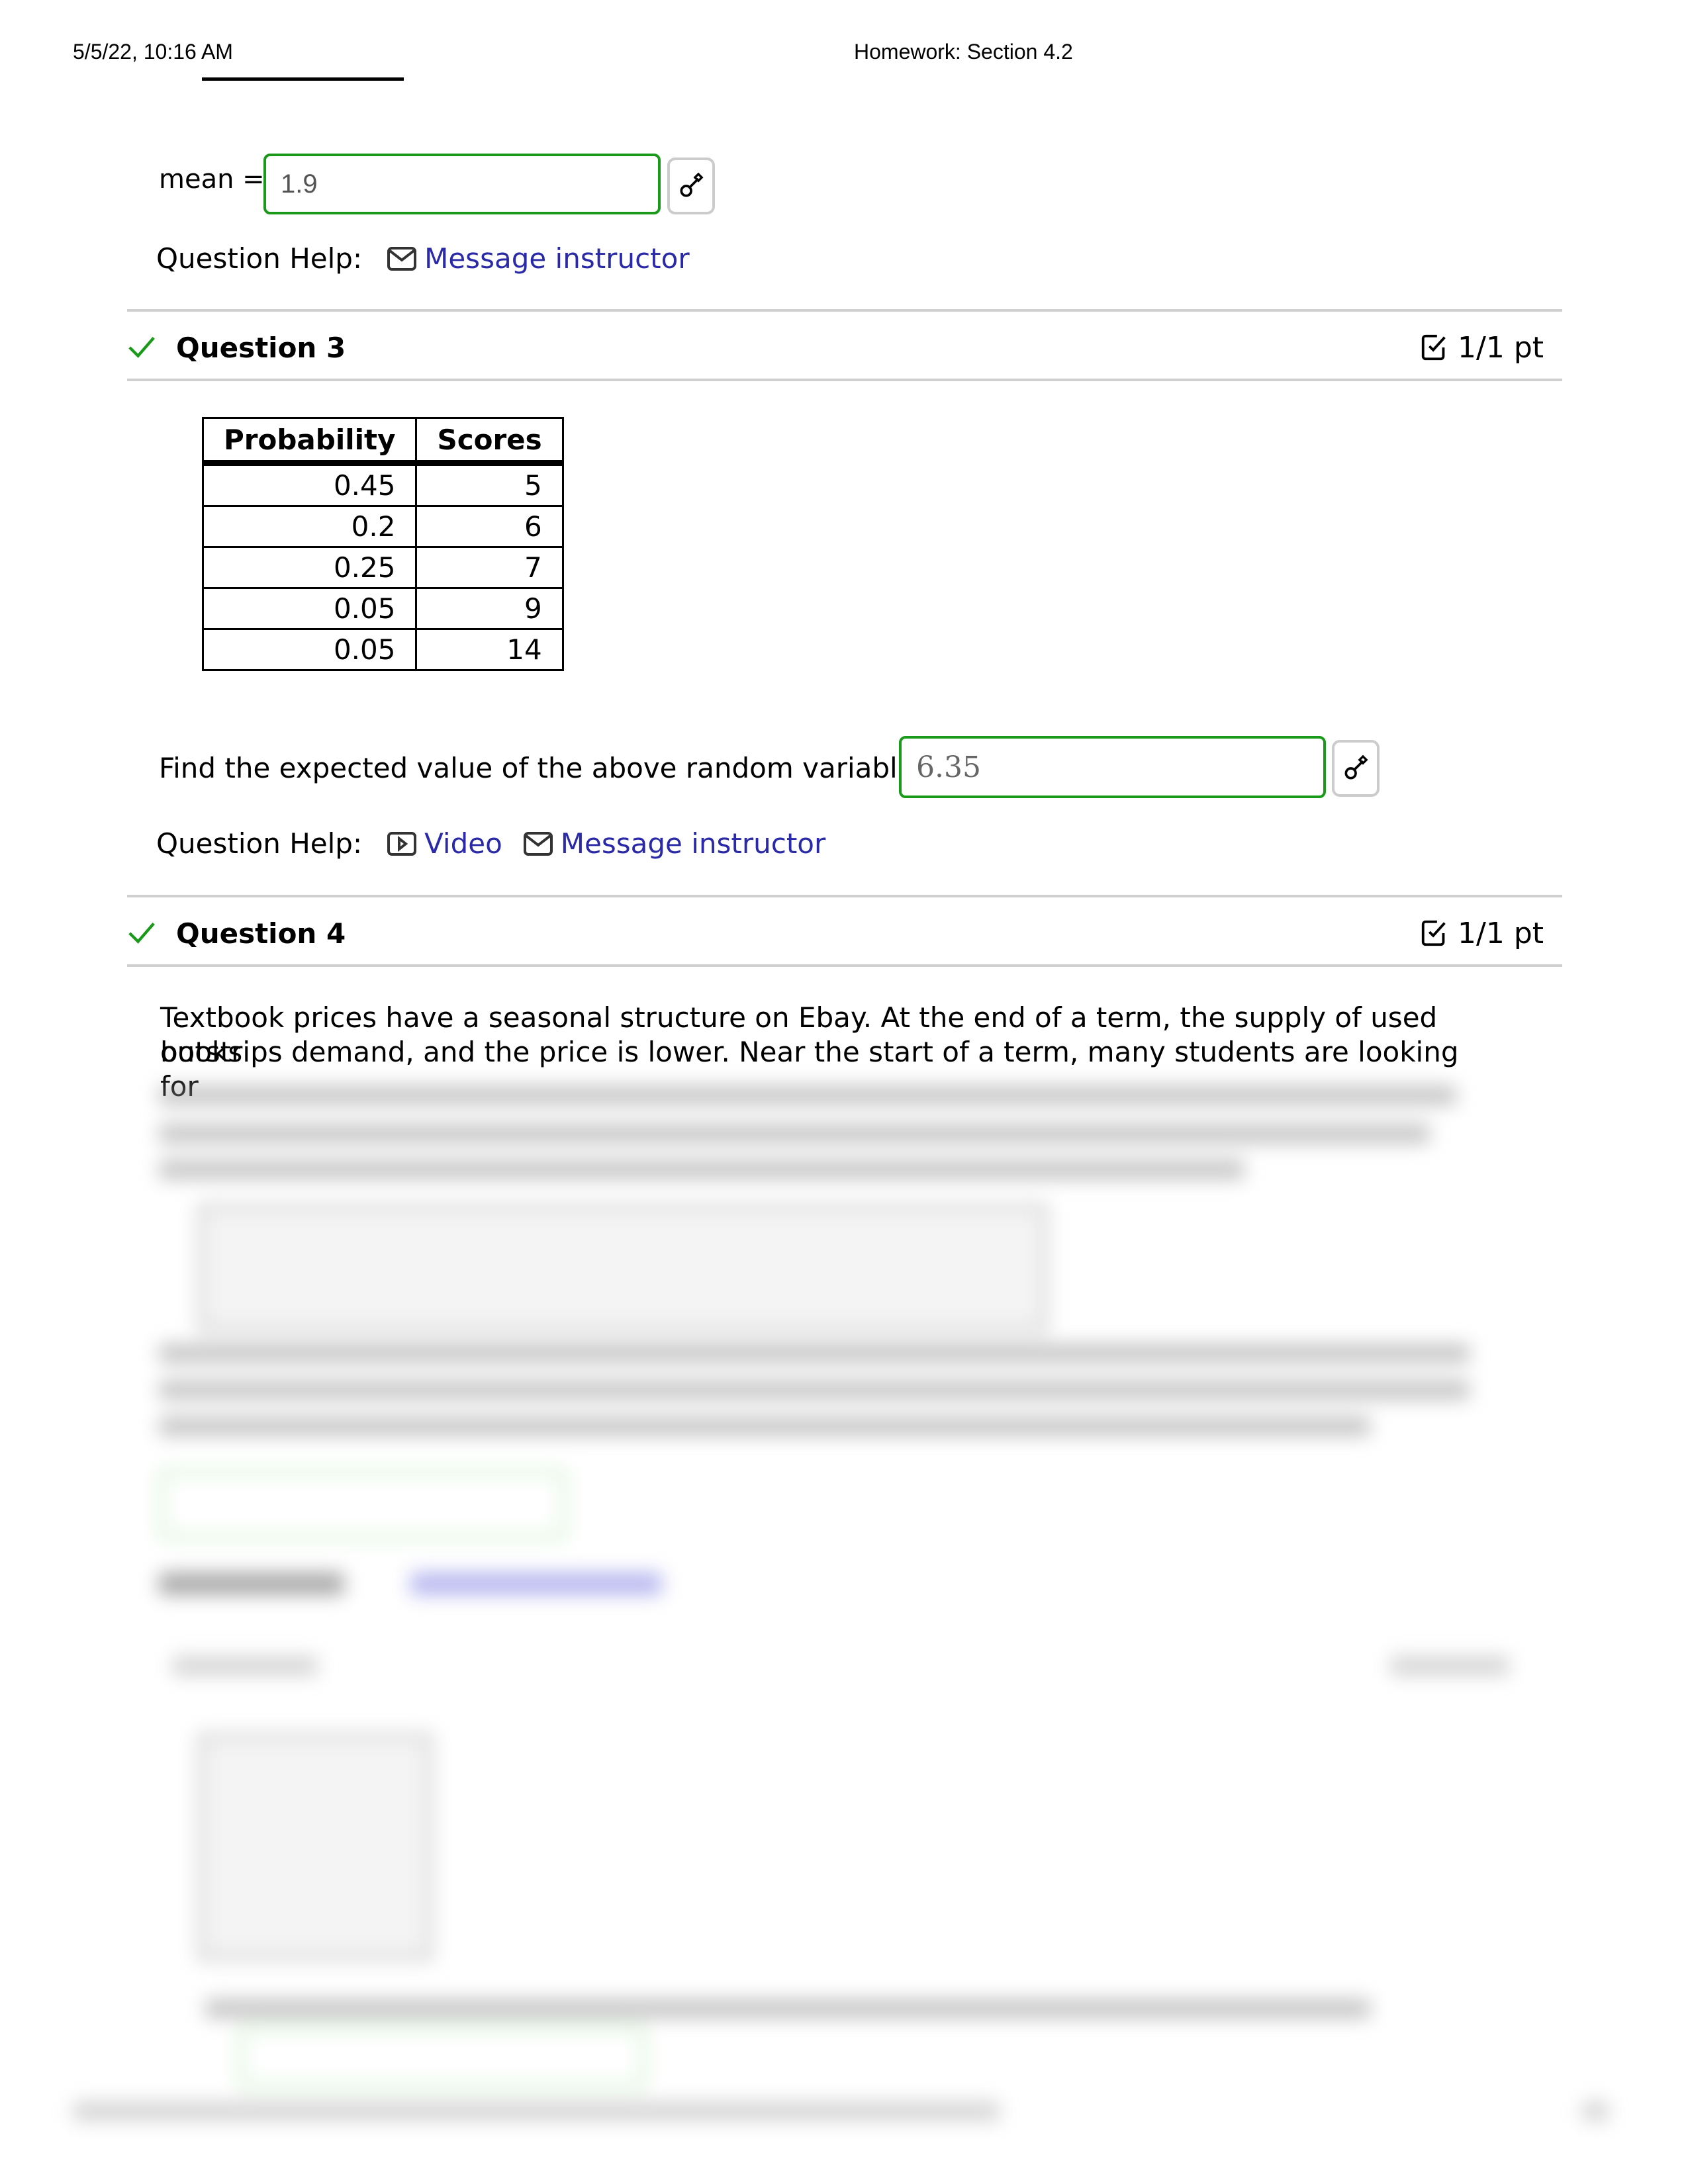  Describe the element at coordinates (309, 526) in the screenshot. I see `cell-probability: 0.2` at that location.